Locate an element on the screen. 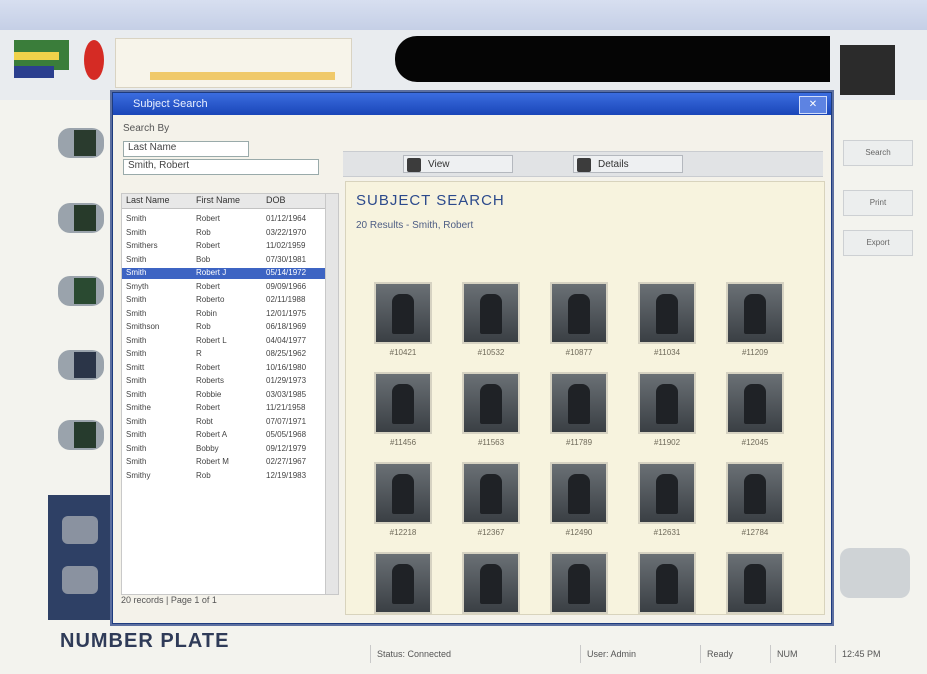 This screenshot has width=927, height=674. table-row: Smith Robin 12/01/1975 is located at coordinates (227, 314).